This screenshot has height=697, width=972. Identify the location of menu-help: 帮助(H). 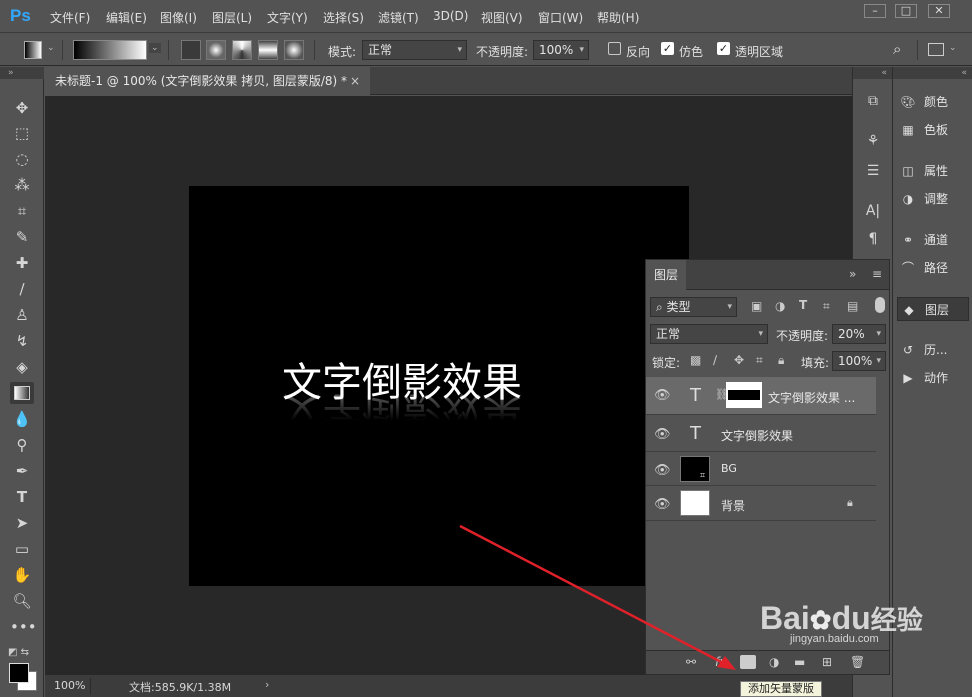
(618, 17).